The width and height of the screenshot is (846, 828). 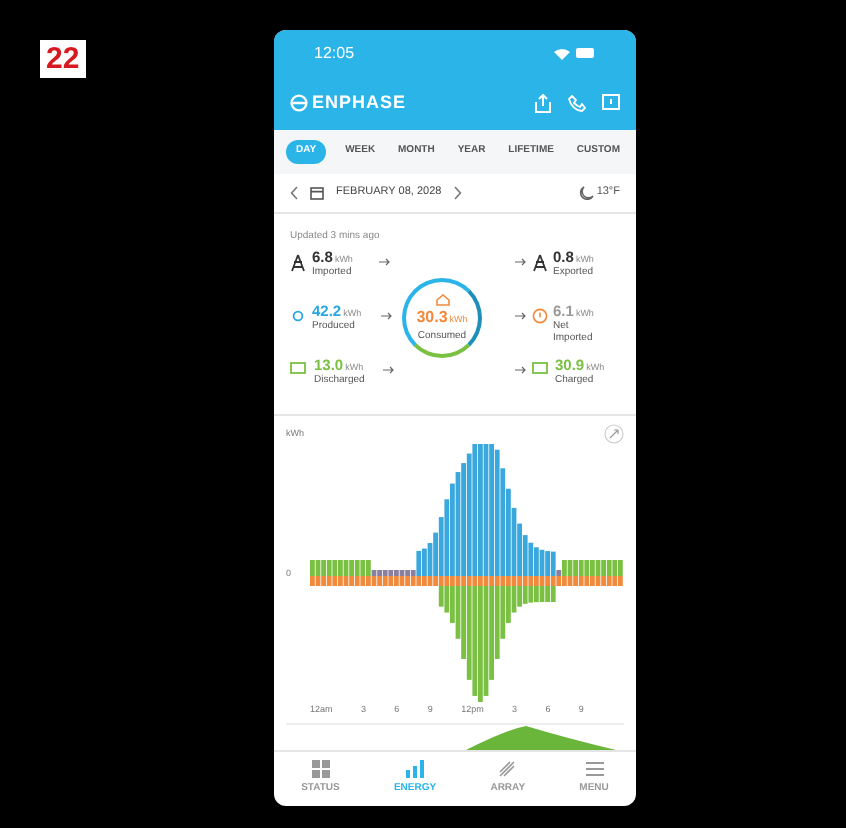 I want to click on alert-icon, so click(x=539, y=316).